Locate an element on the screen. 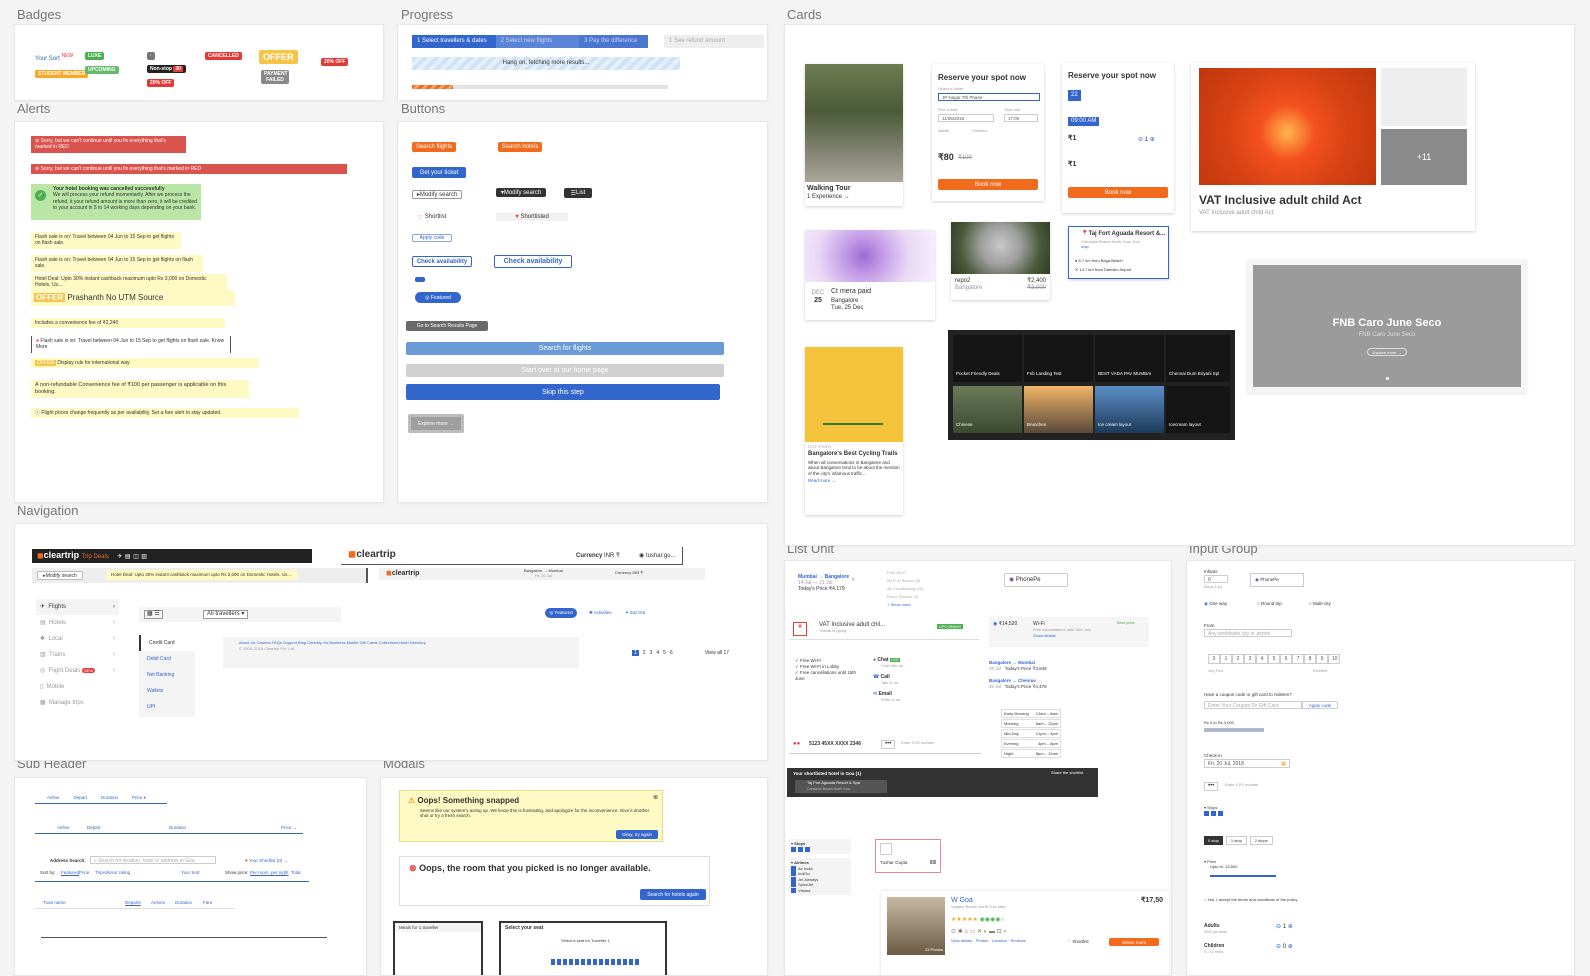  sidebar-item-trains: ▥ Trains › is located at coordinates (77, 655).